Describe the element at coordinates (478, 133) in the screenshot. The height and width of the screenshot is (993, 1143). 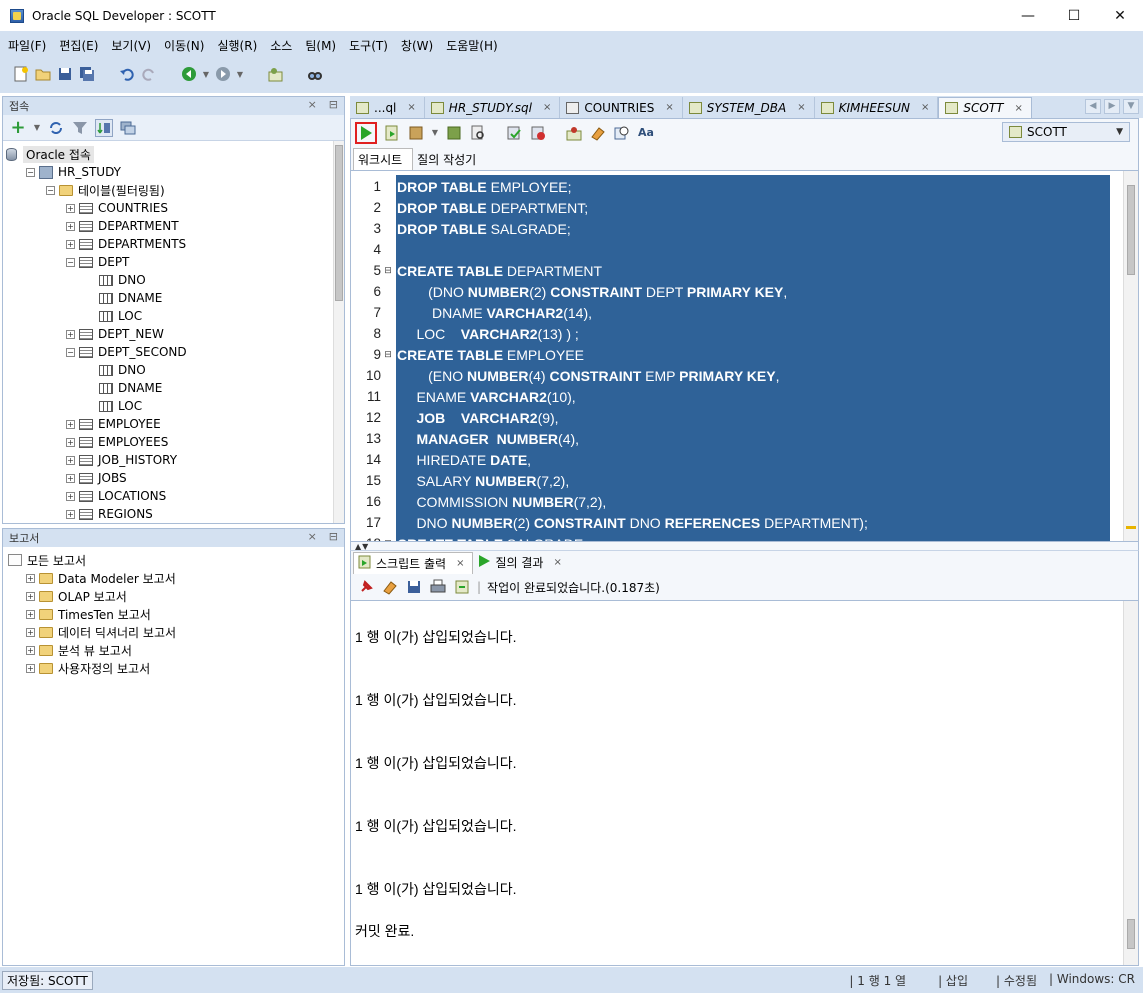
I see `sql-tuning-icon` at that location.